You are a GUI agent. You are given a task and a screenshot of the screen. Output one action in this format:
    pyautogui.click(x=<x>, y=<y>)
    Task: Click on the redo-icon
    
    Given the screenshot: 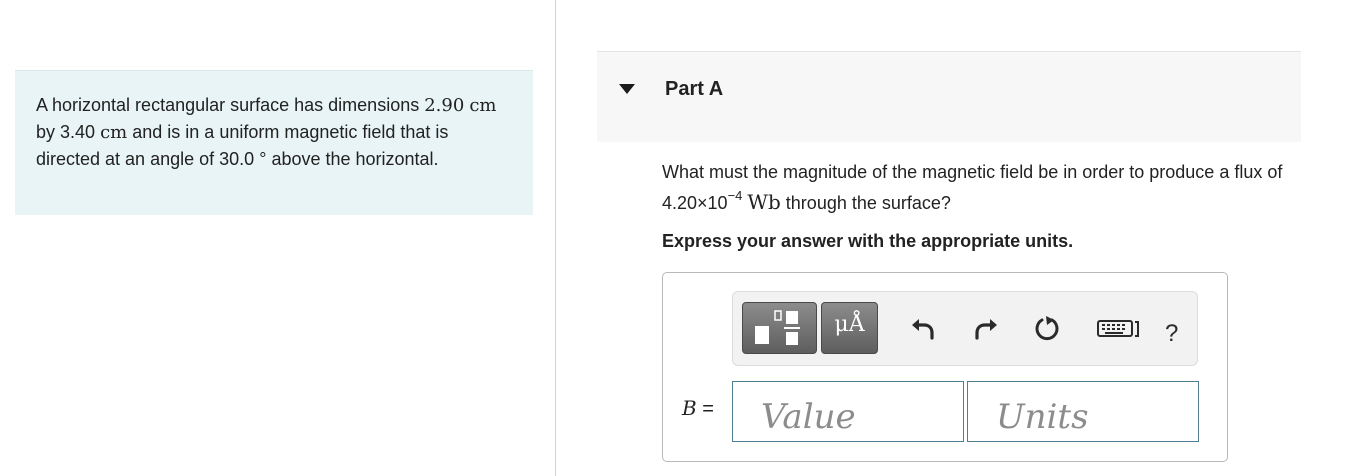 What is the action you would take?
    pyautogui.click(x=986, y=328)
    